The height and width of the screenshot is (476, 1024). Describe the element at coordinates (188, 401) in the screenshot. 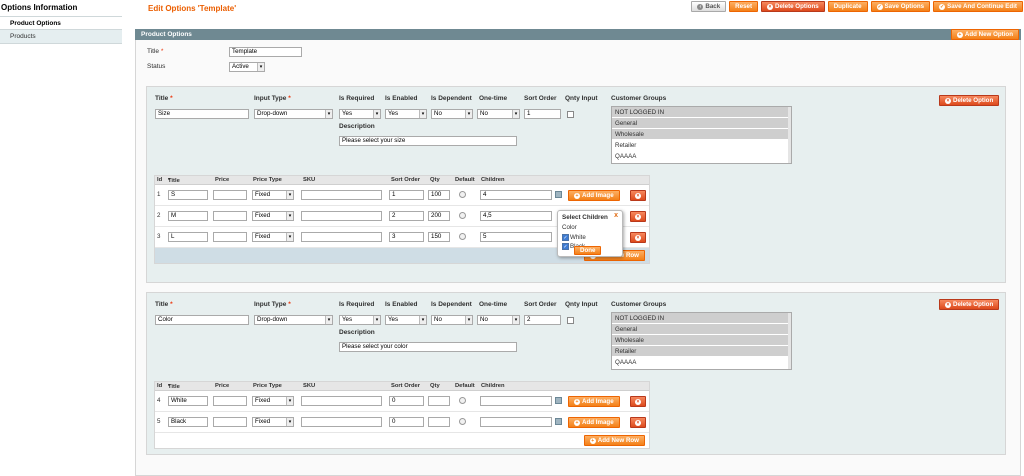

I see `row-title-input: White` at that location.